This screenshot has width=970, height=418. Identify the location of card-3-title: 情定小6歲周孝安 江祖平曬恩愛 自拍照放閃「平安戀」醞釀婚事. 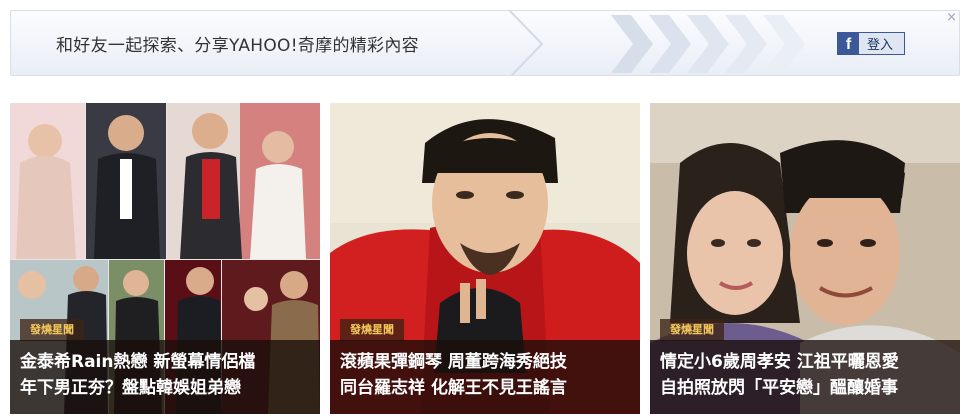
(810, 375).